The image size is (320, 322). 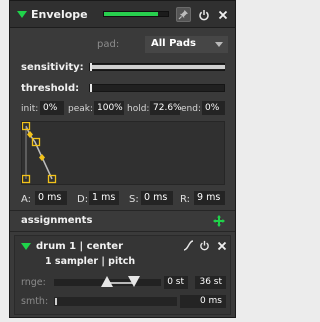 What do you see at coordinates (213, 108) in the screenshot?
I see `end-value: 0%` at bounding box center [213, 108].